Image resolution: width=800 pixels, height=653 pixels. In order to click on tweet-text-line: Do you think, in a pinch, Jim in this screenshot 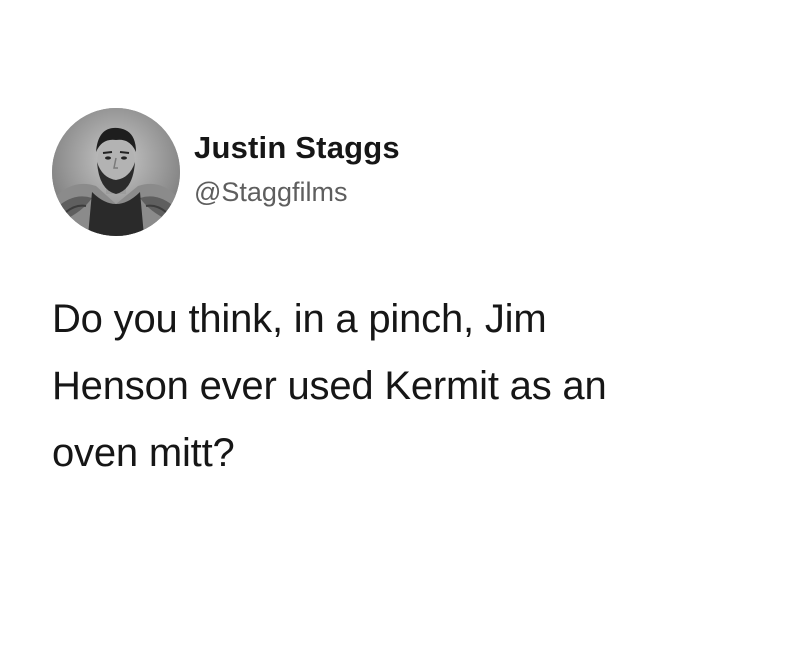, I will do `click(299, 319)`.